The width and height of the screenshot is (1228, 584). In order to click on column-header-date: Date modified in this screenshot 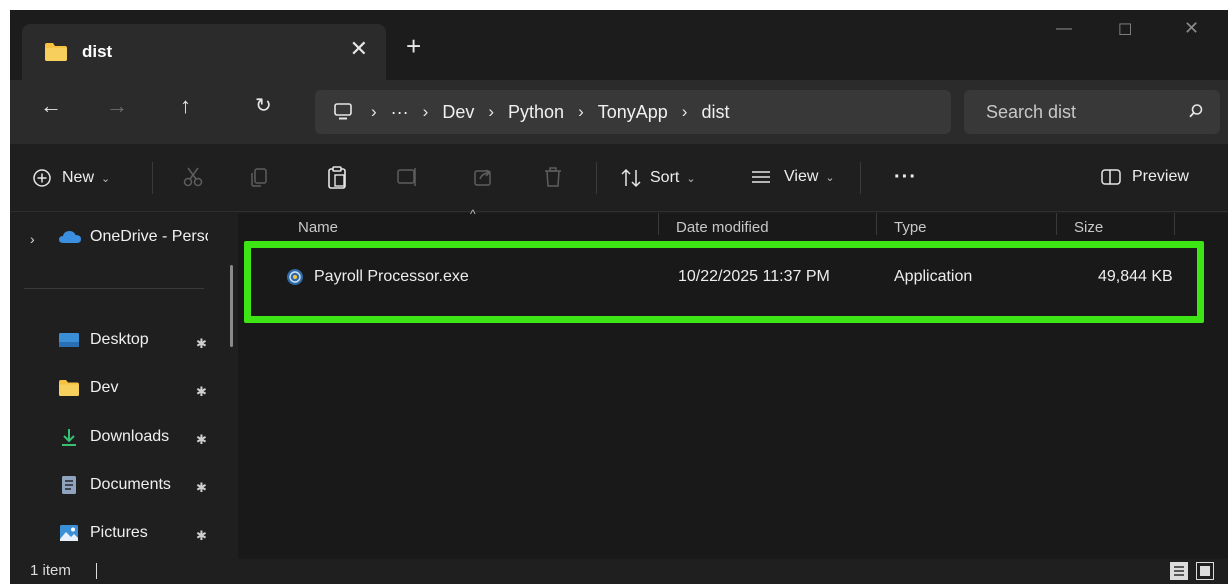, I will do `click(771, 228)`.